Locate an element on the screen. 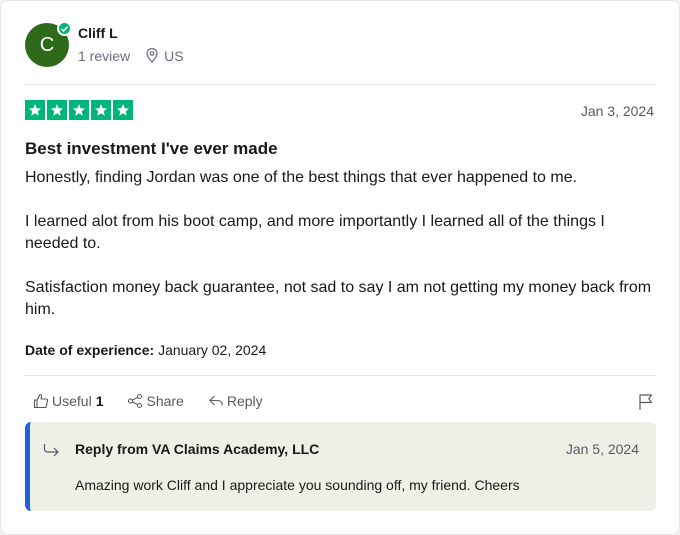 The width and height of the screenshot is (680, 535). share-icon is located at coordinates (135, 401).